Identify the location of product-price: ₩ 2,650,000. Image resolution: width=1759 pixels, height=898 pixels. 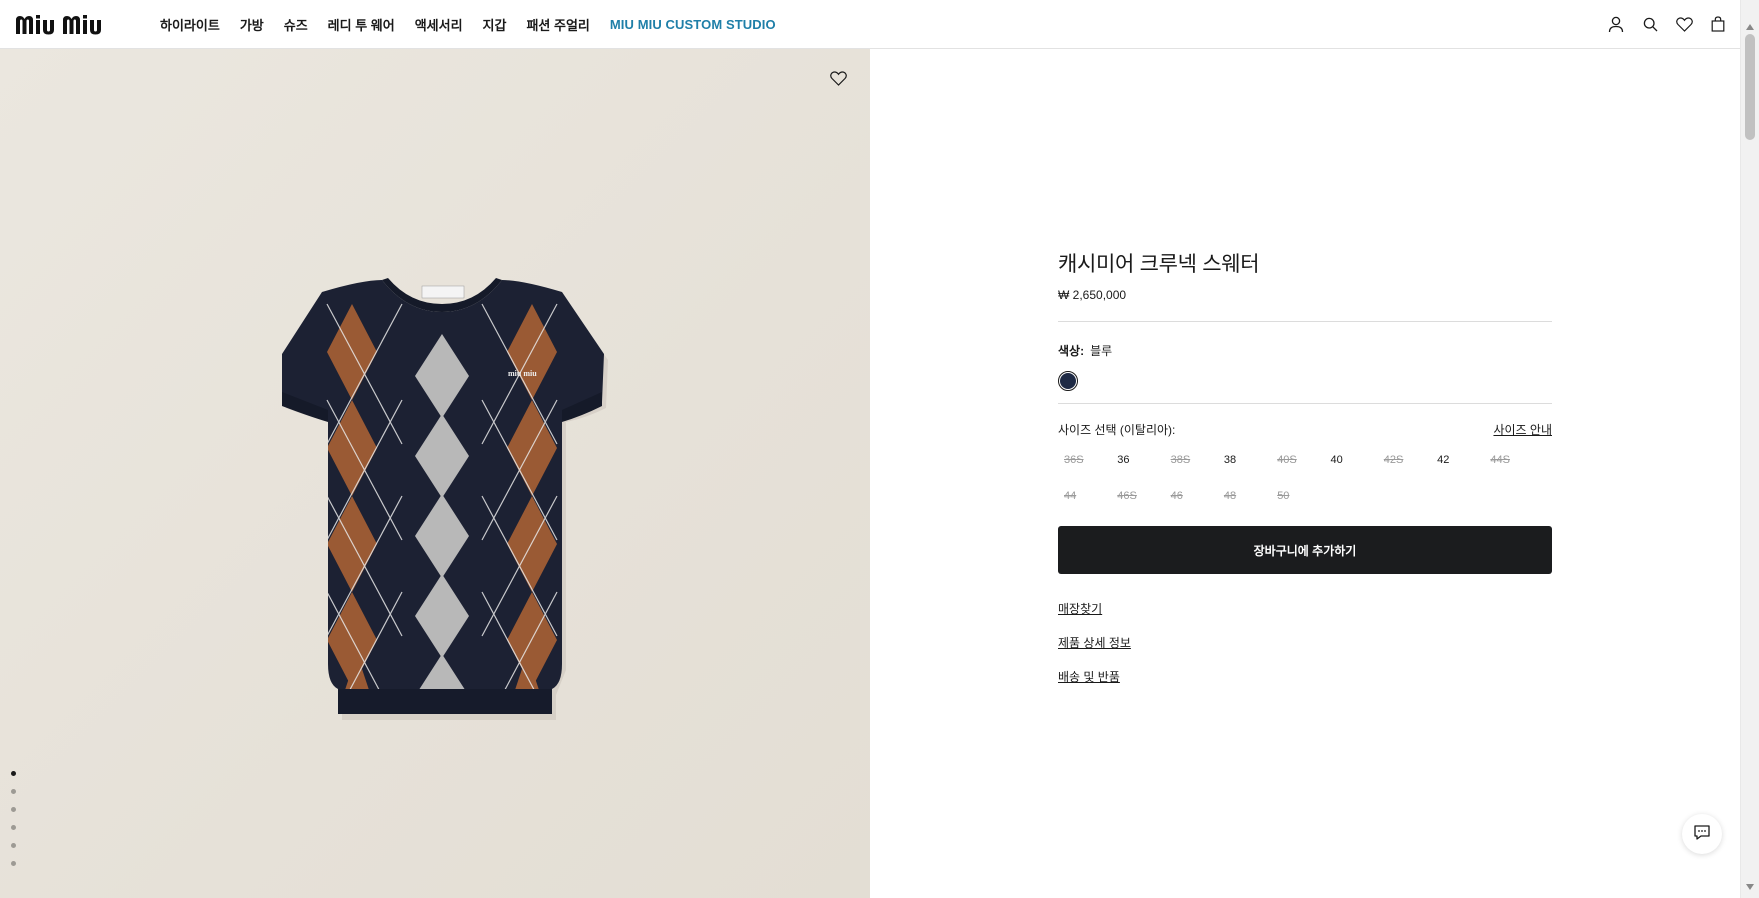
(1092, 295).